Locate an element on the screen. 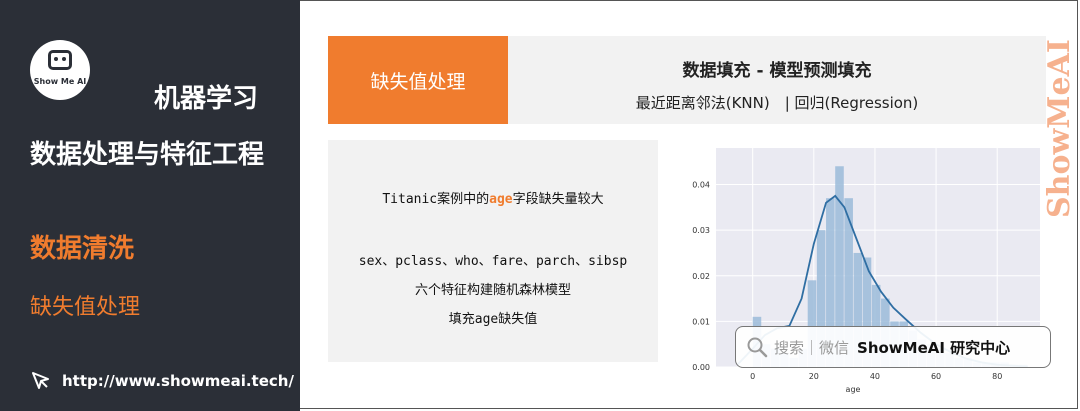 The width and height of the screenshot is (1080, 411). wechat-search-badge: 搜索｜微信 ShowMeAI 研究中心 is located at coordinates (893, 347).